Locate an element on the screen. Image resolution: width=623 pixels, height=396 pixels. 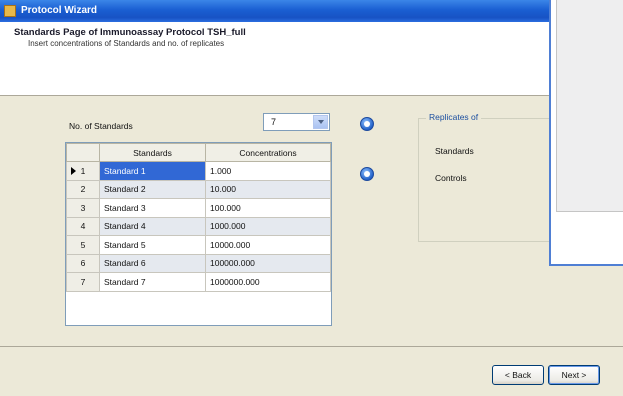
standard-name-cell: Standard 3 is located at coordinates (152, 208).